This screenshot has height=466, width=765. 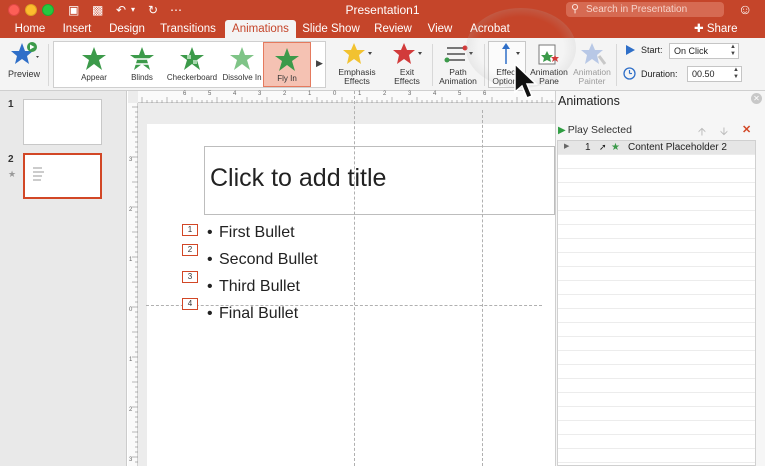 I want to click on effect-appear: Appear, so click(x=94, y=64).